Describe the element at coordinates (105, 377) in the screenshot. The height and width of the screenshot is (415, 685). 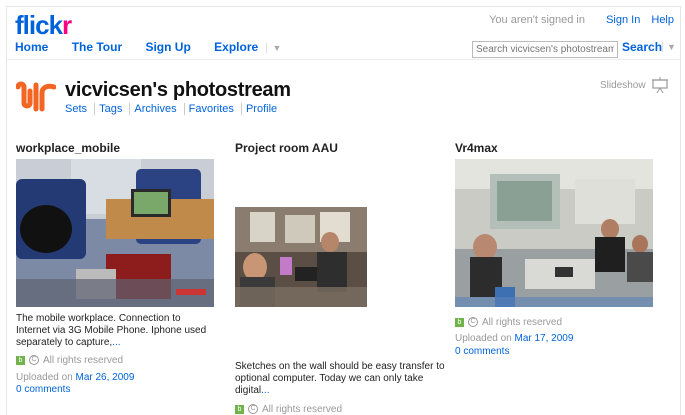
I see `upload-date-link: Mar 26, 2009` at that location.